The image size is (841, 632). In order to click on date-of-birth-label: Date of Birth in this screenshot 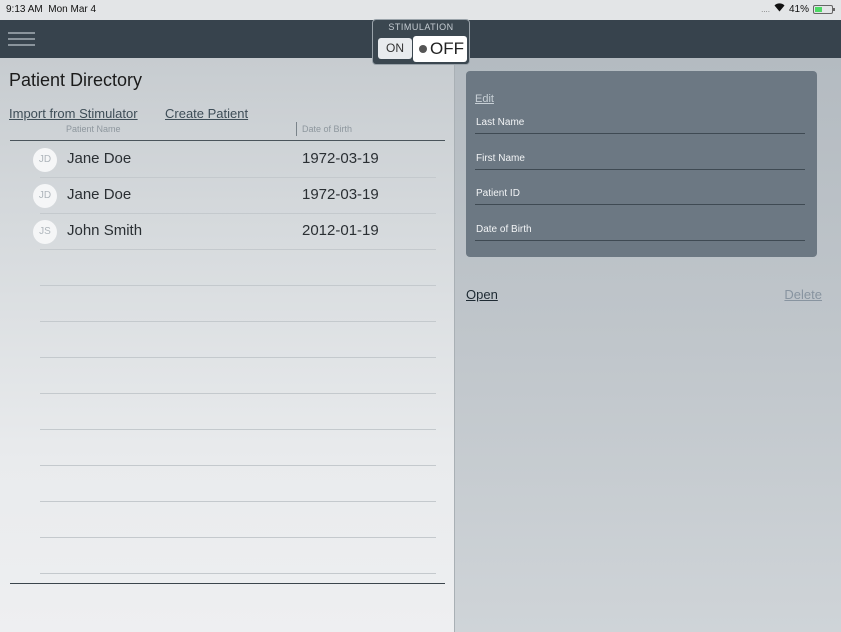, I will do `click(504, 229)`.